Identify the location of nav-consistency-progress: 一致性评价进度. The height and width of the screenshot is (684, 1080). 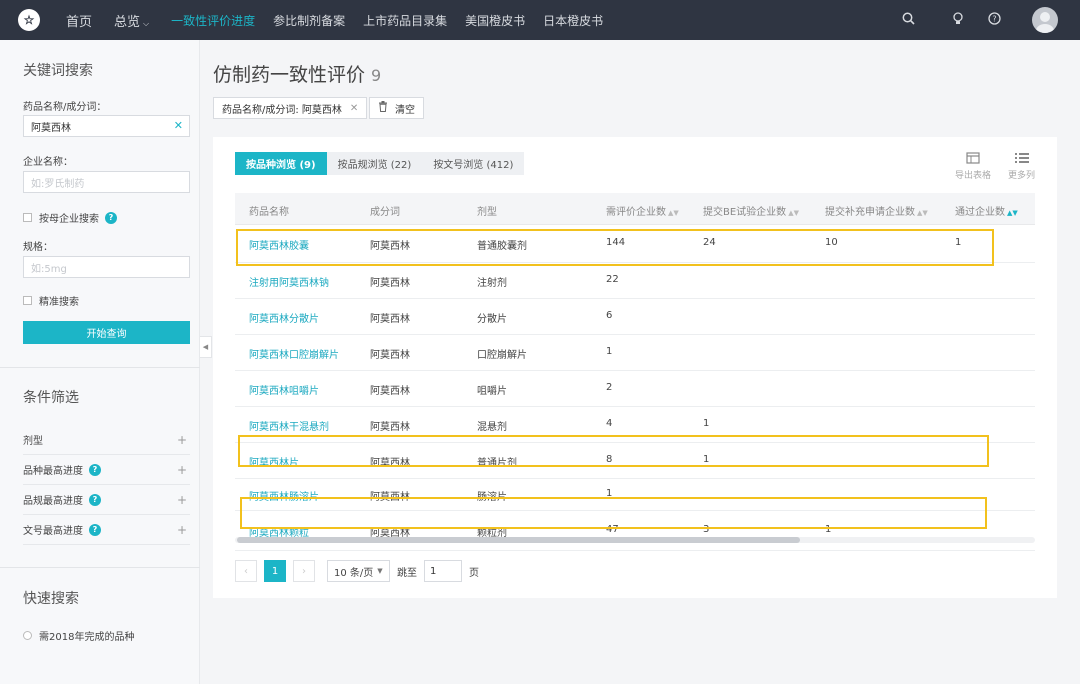
(213, 20).